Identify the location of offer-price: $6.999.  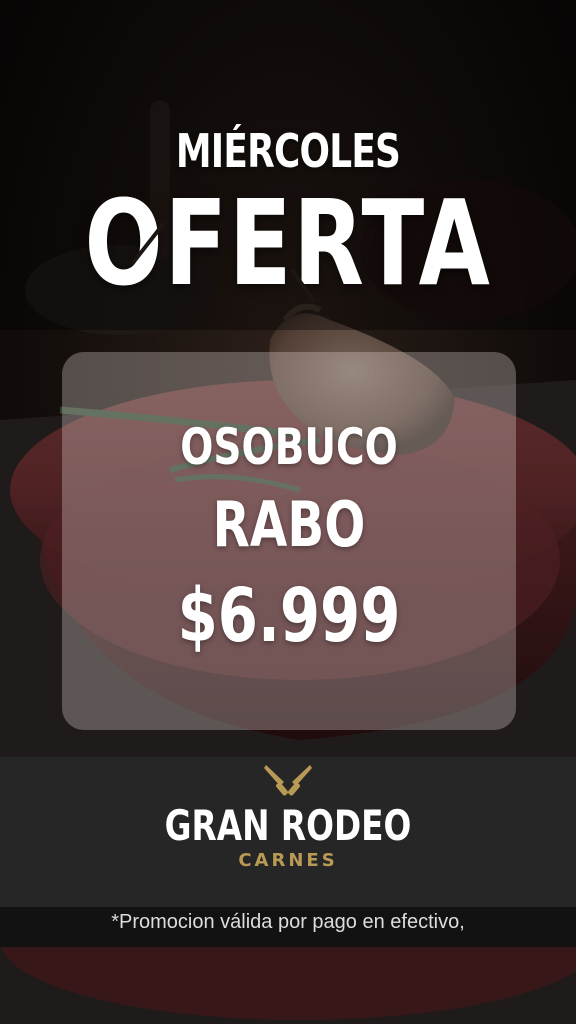
(289, 616).